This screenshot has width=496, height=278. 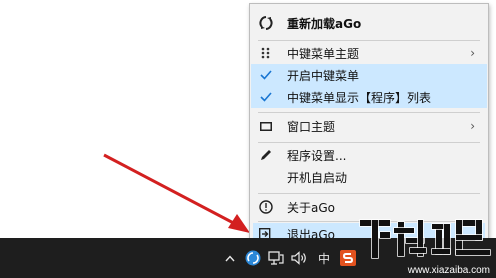 What do you see at coordinates (359, 97) in the screenshot?
I see `menu-item-label: 中键菜单显示【程序】列表` at bounding box center [359, 97].